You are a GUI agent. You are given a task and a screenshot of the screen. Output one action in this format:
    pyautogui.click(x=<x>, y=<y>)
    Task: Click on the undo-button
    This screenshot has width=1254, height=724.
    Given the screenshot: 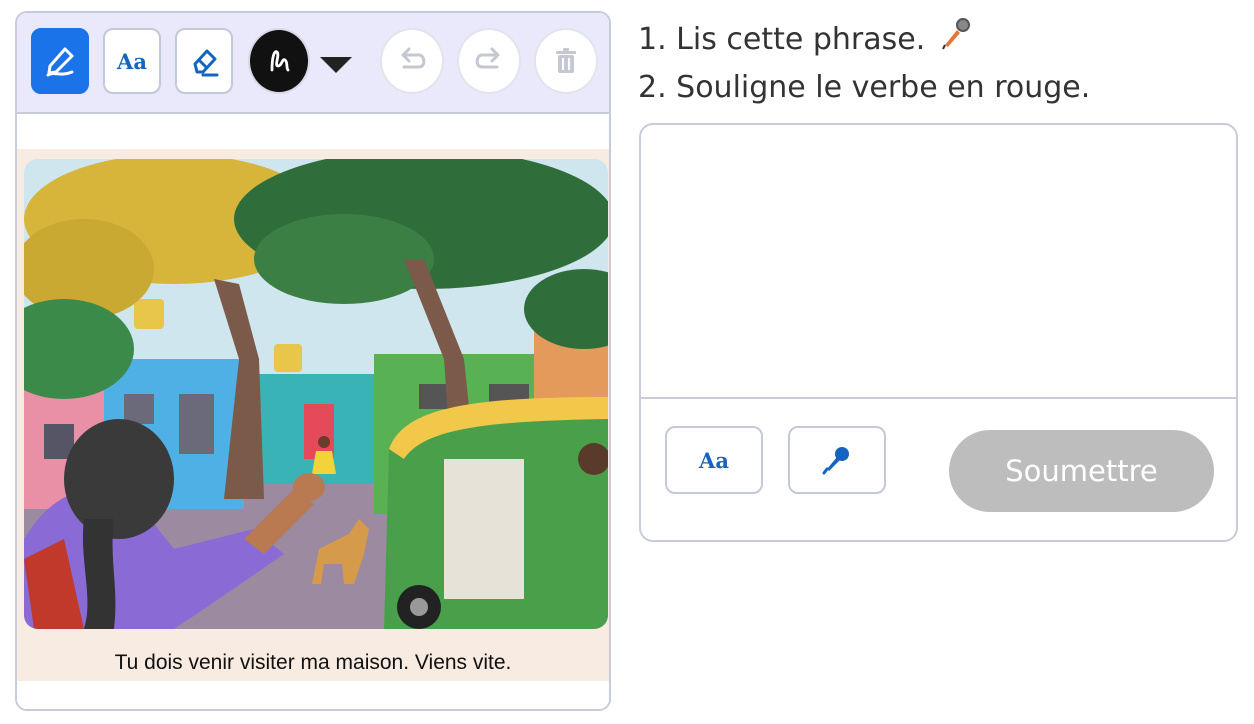 What is the action you would take?
    pyautogui.click(x=412, y=61)
    